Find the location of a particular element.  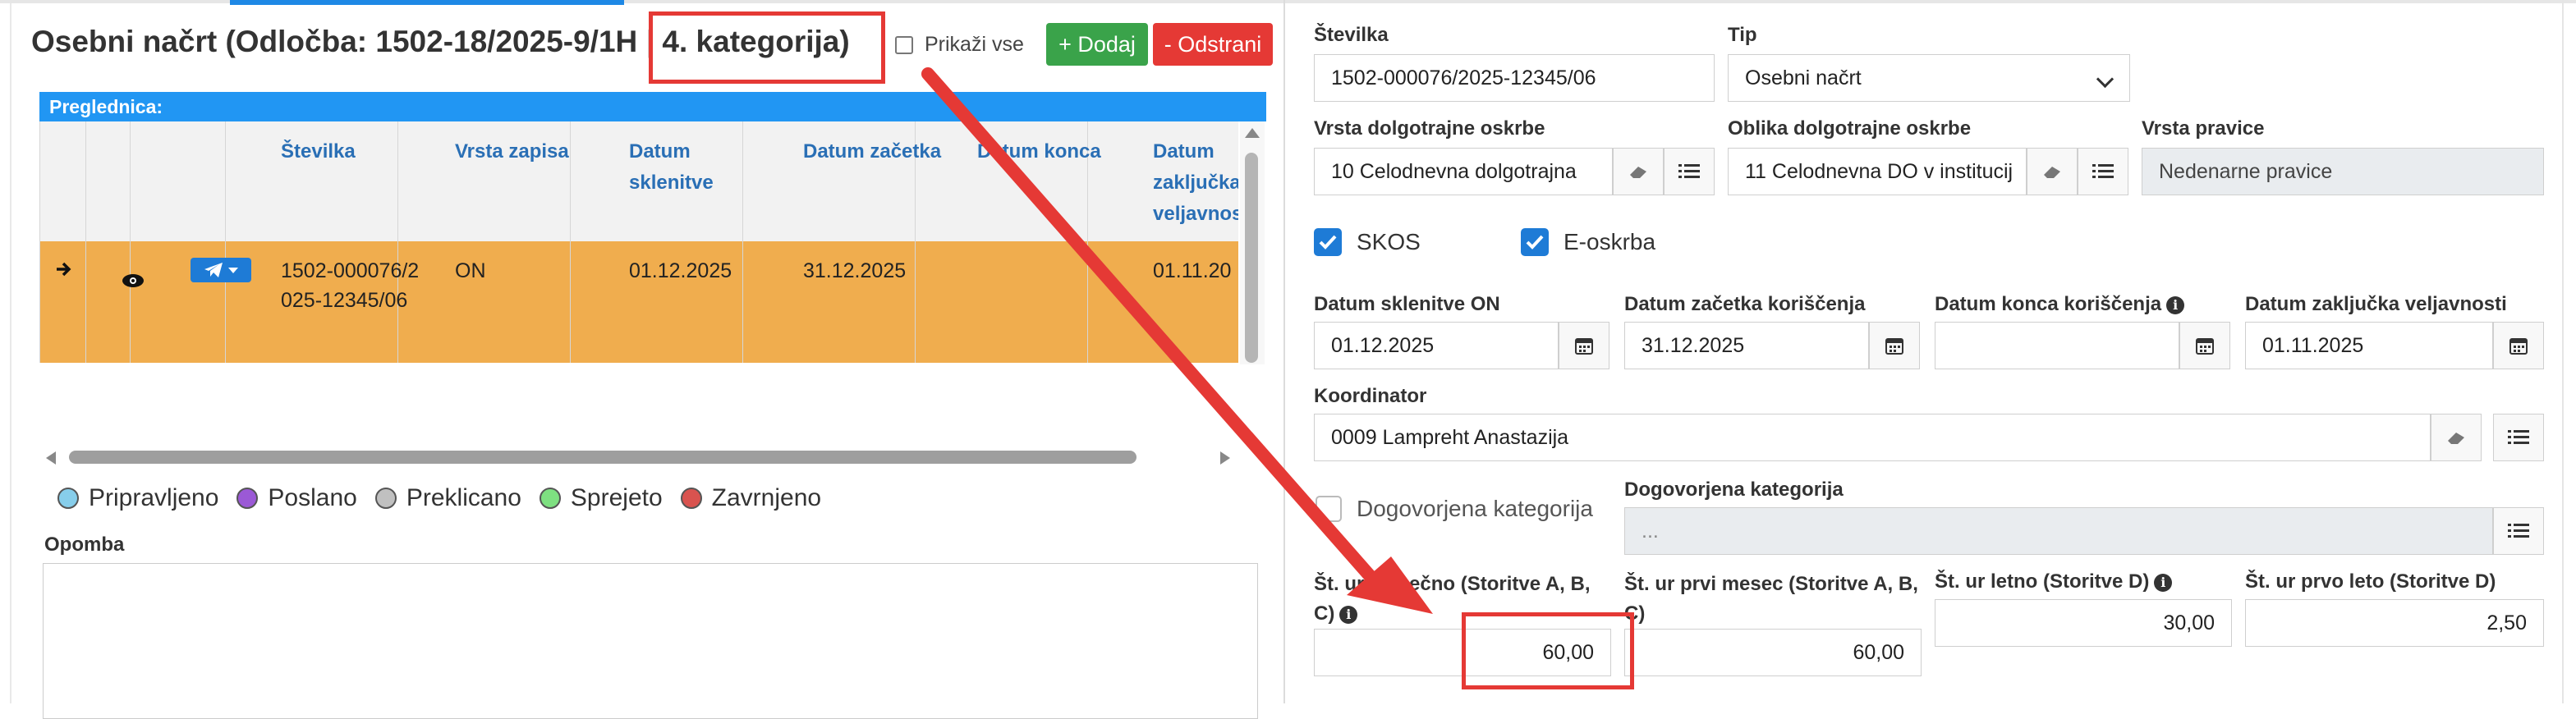

list-dogovorjena-button is located at coordinates (2518, 531).